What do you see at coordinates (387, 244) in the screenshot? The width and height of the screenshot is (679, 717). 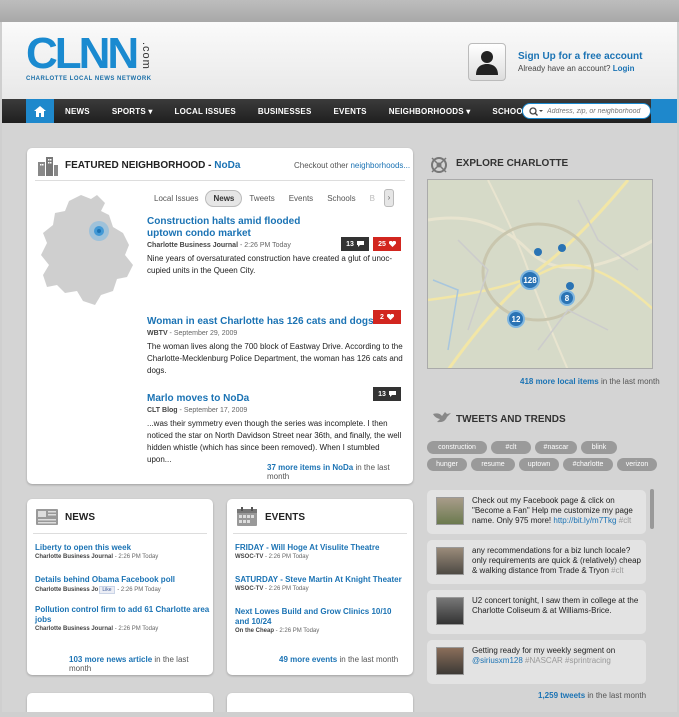 I see `like-count-badge: 25` at bounding box center [387, 244].